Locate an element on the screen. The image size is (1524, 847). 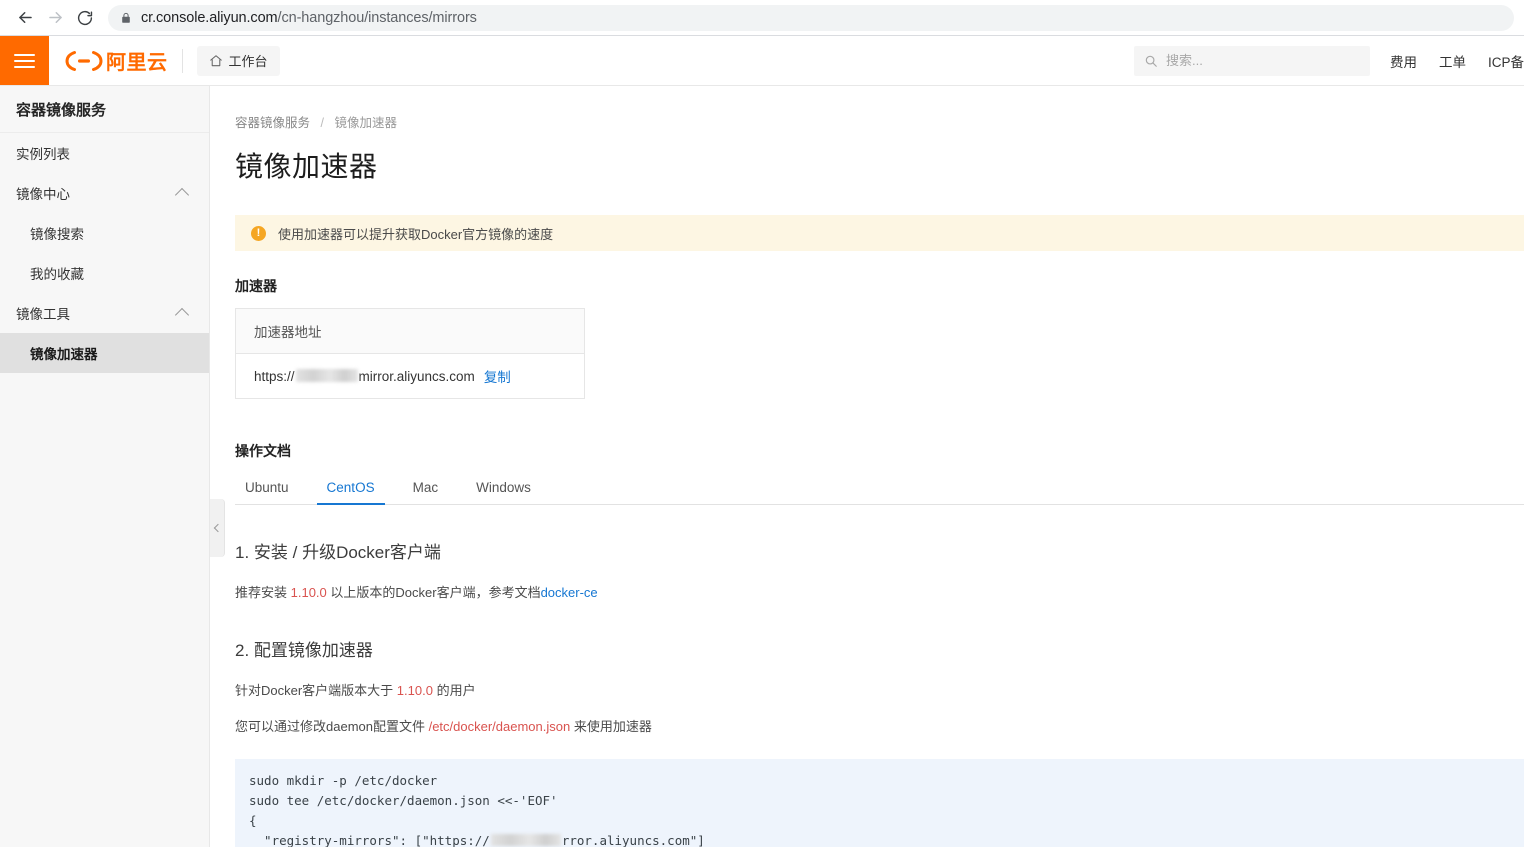
sidebar-item-favorites: 我的收藏 is located at coordinates (104, 273).